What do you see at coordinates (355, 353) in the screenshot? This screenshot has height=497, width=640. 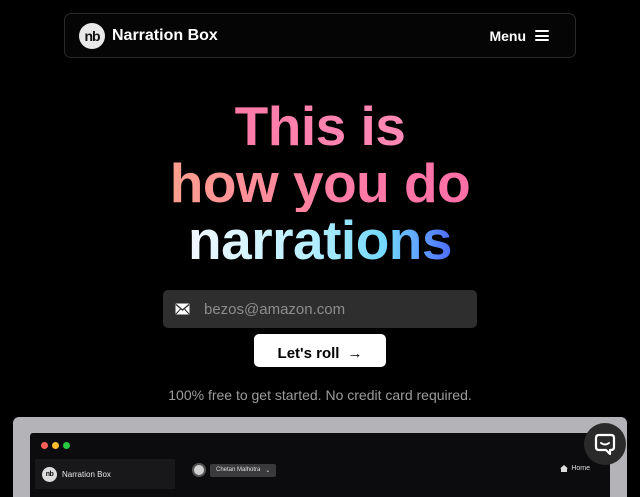 I see `arrow-right-icon: →` at bounding box center [355, 353].